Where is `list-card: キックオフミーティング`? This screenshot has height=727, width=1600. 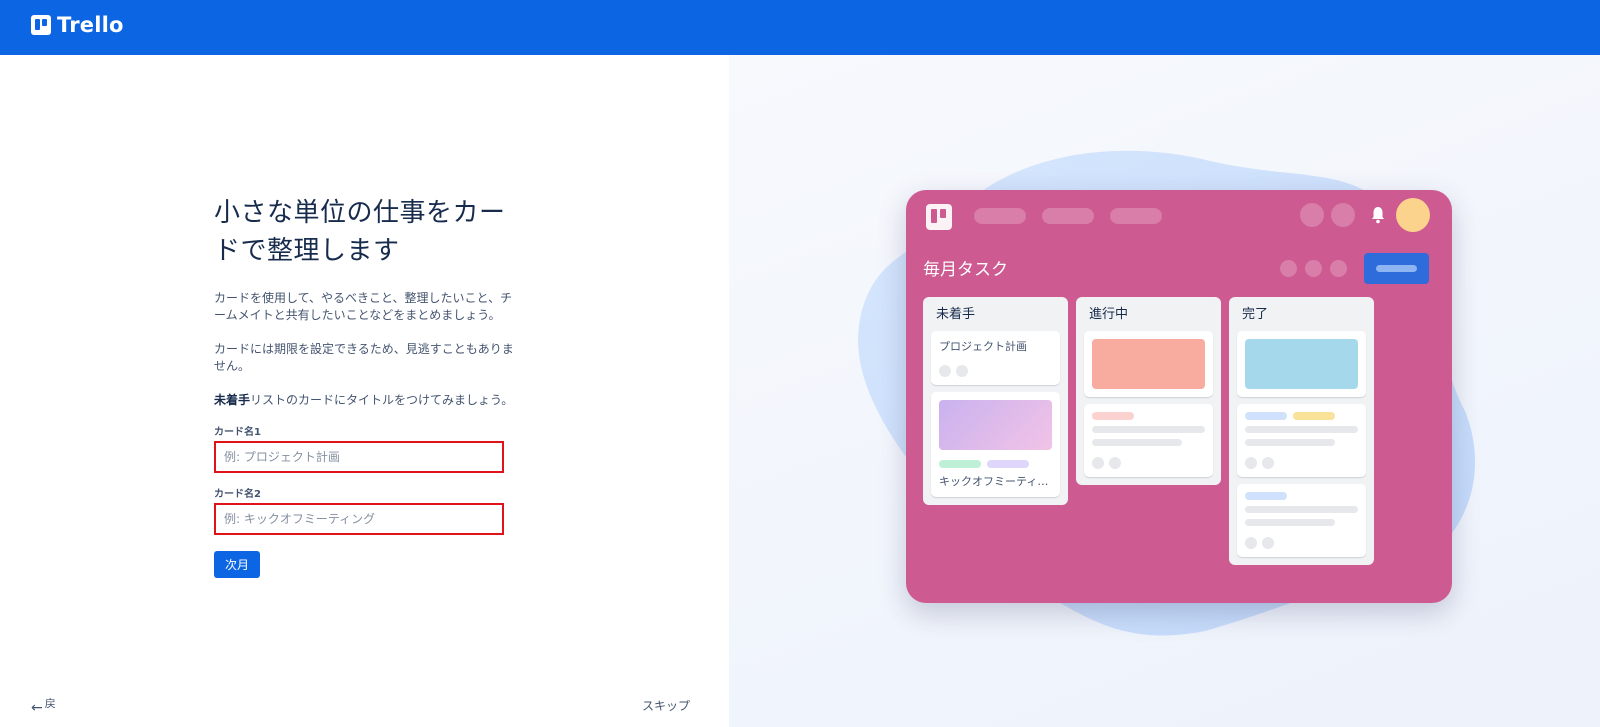 list-card: キックオフミーティング is located at coordinates (995, 444).